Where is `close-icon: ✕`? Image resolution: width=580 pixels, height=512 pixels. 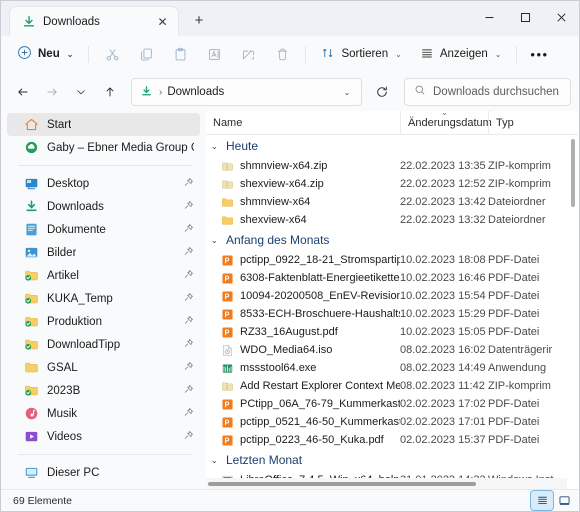 close-icon: ✕ is located at coordinates (162, 21).